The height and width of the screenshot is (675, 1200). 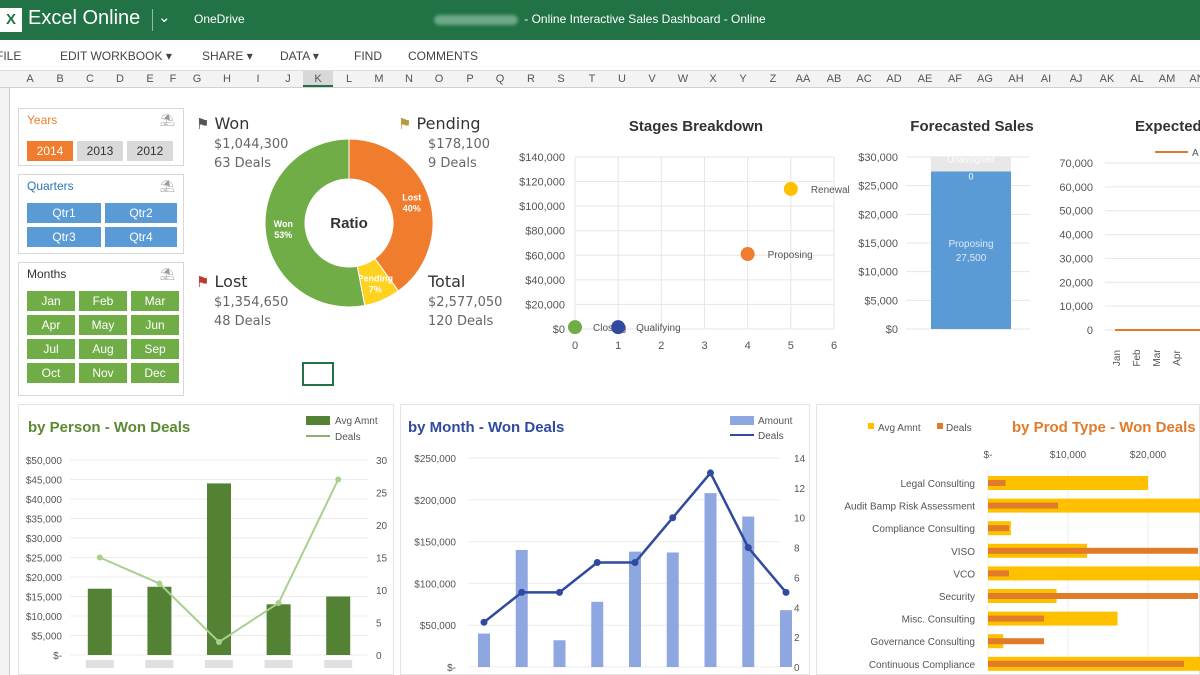 What do you see at coordinates (575, 327) in the screenshot?
I see `scatter-point-closing` at bounding box center [575, 327].